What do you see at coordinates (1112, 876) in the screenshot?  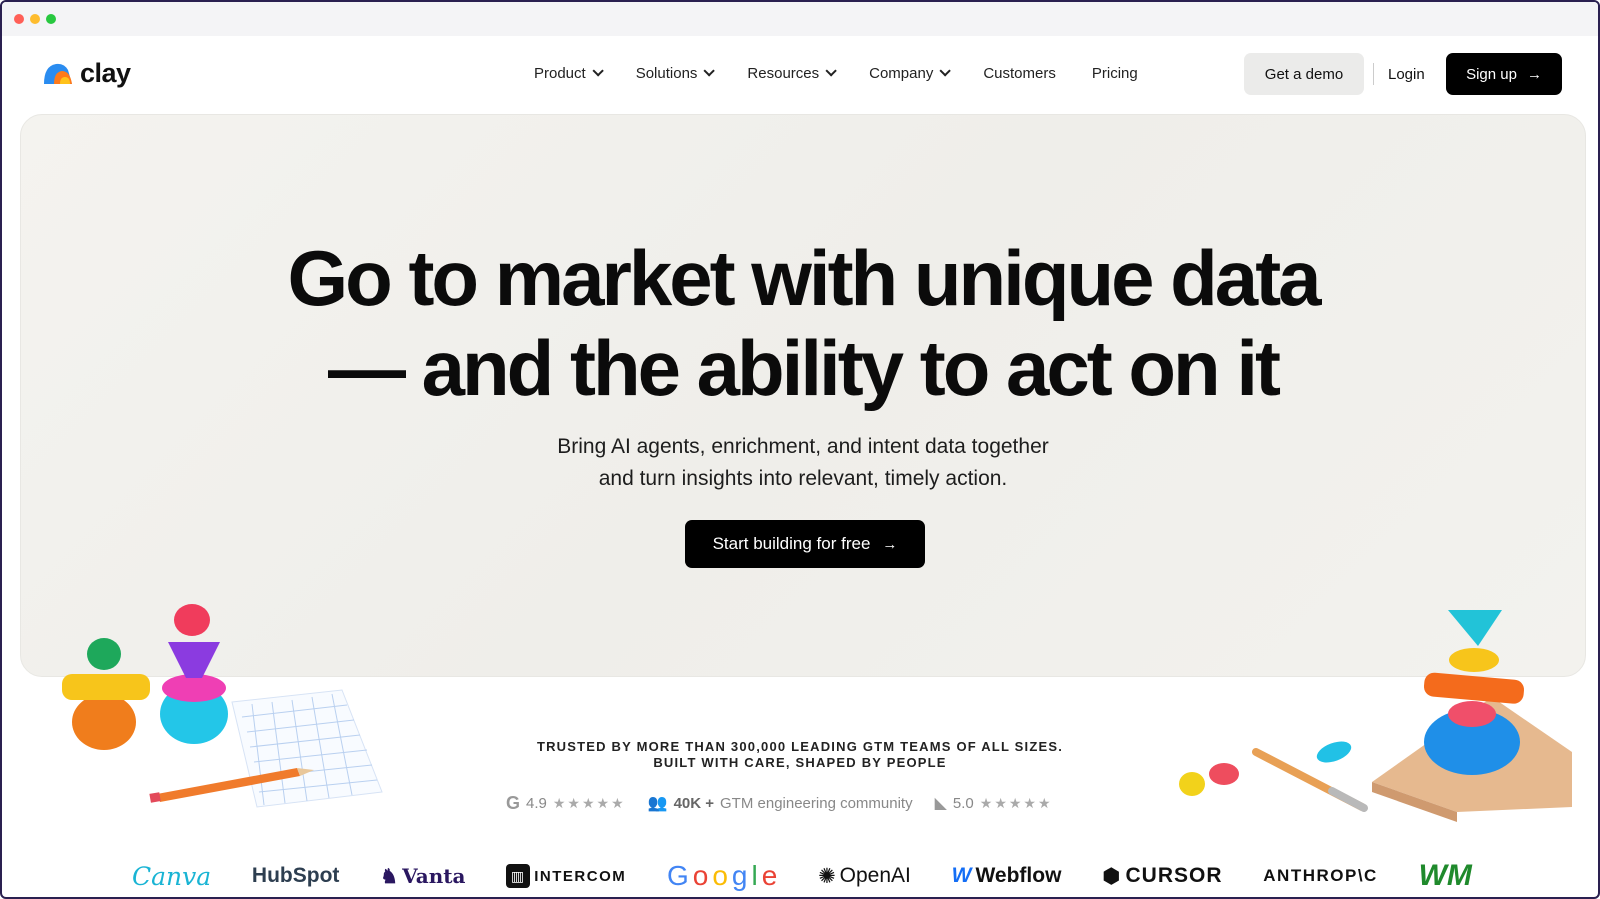 I see `cursor-mark-icon: ⬢` at bounding box center [1112, 876].